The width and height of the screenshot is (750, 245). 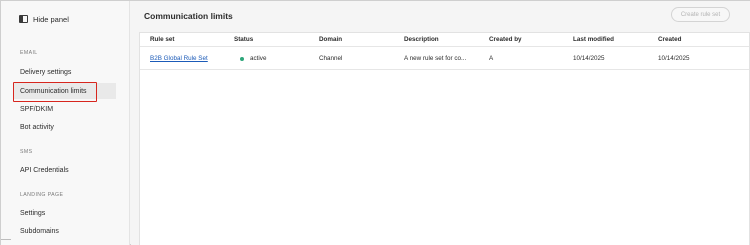 I want to click on column-header-created-by: Created by, so click(x=505, y=39).